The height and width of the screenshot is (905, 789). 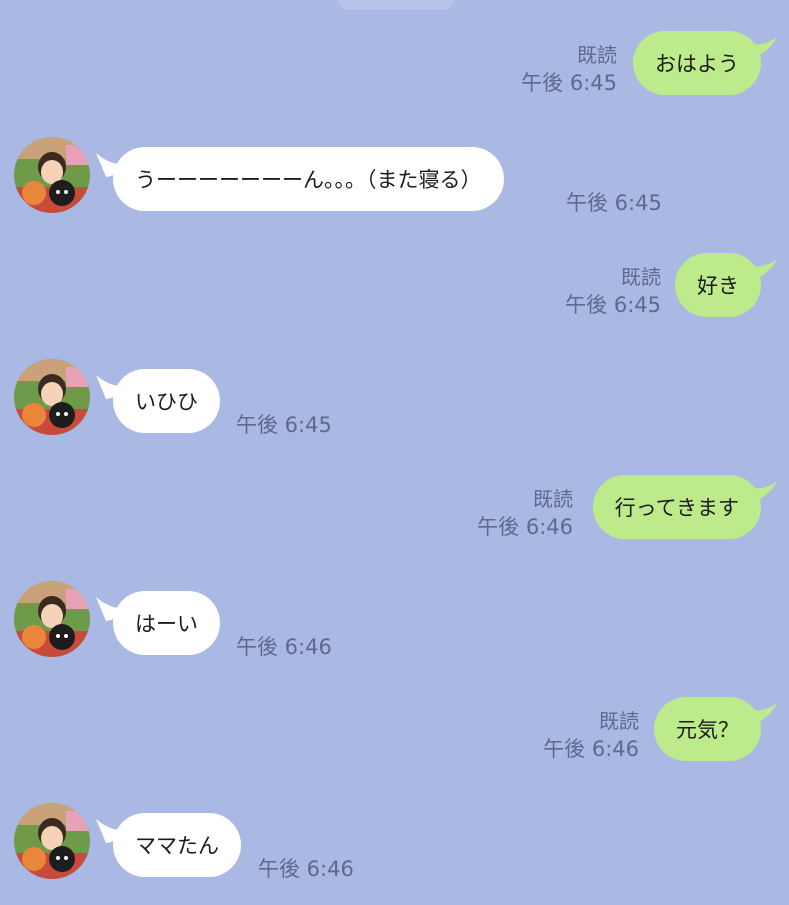 I want to click on message-bubble-incoming: ママたん, so click(x=177, y=845).